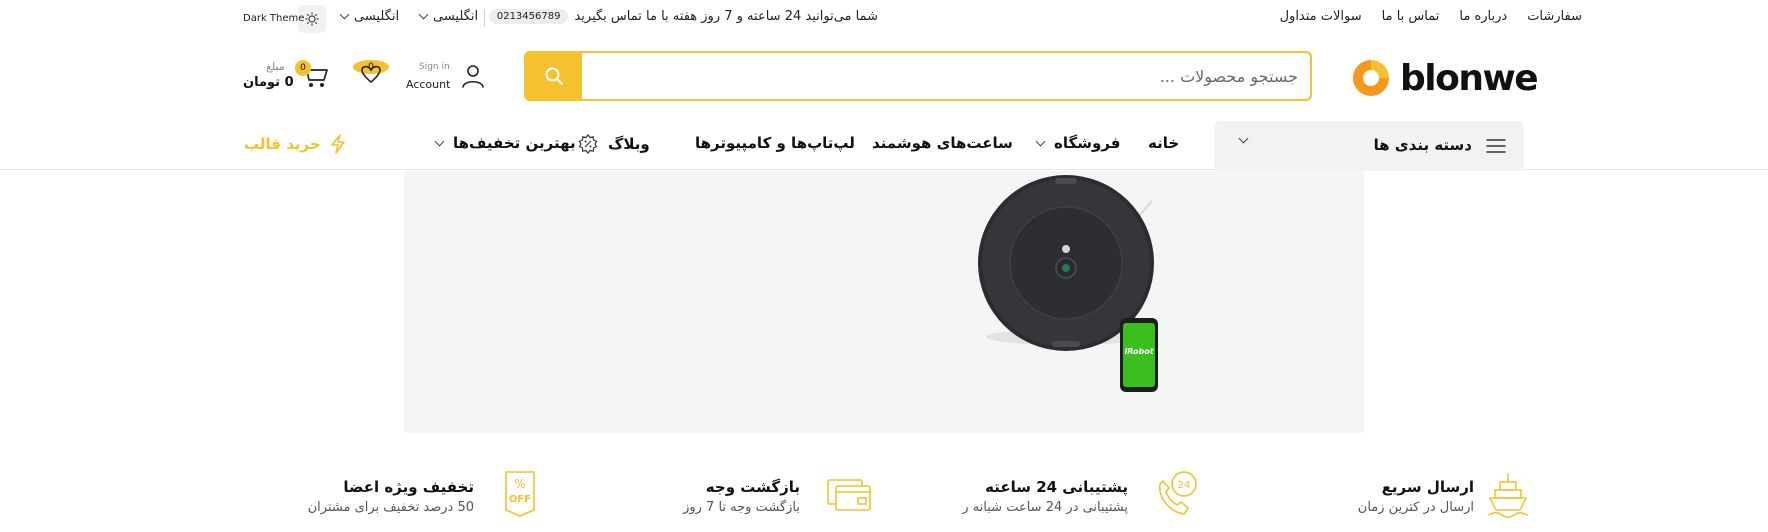 Image resolution: width=1768 pixels, height=532 pixels. I want to click on svg-text: OFF, so click(520, 499).